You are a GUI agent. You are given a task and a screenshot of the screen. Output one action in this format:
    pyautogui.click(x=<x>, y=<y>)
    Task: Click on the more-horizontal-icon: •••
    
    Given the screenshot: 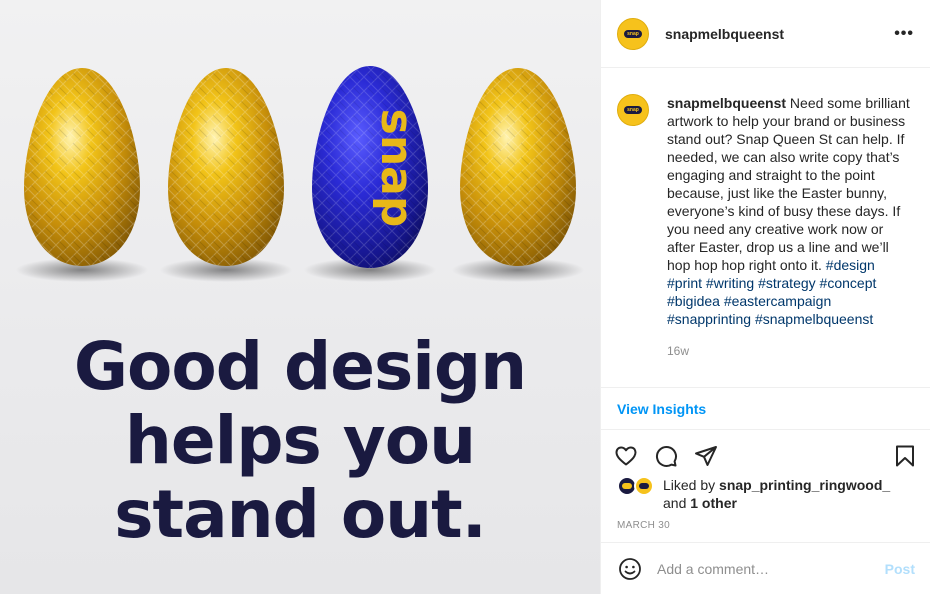 What is the action you would take?
    pyautogui.click(x=904, y=34)
    